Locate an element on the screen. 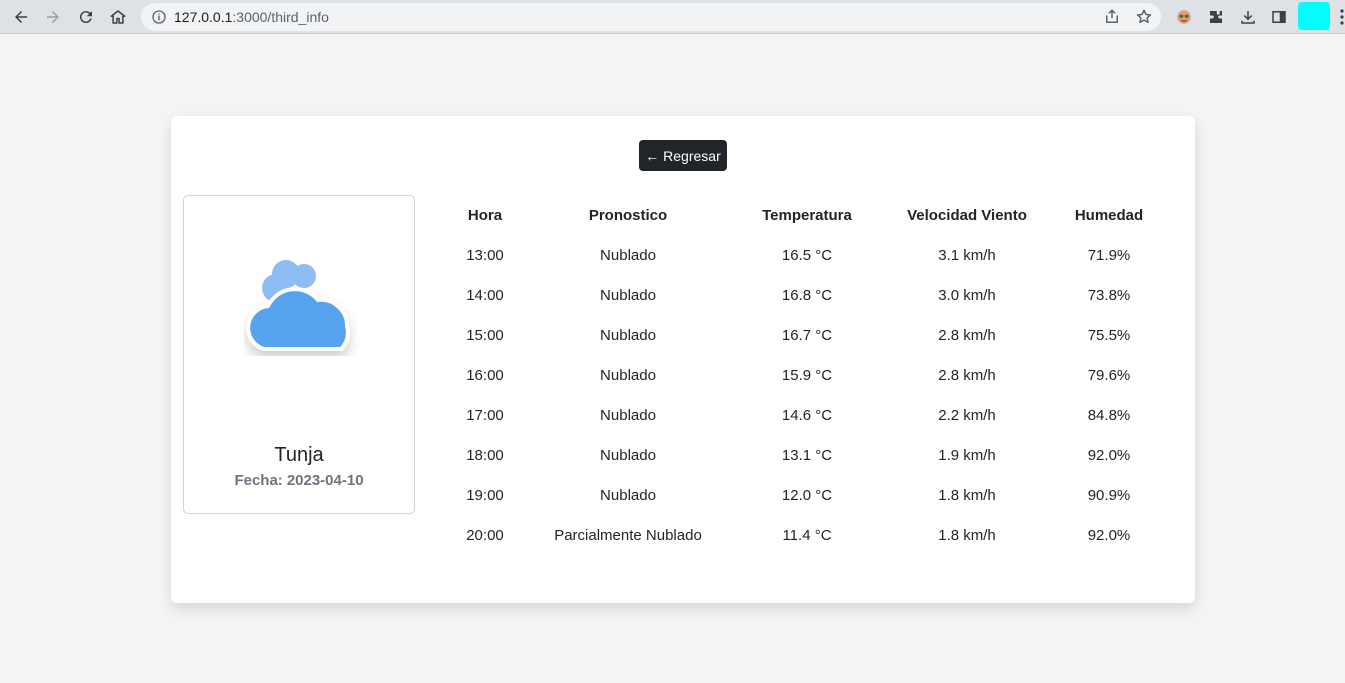 The image size is (1345, 683). cell-velocidad-viento: 2.2 km/h is located at coordinates (967, 415).